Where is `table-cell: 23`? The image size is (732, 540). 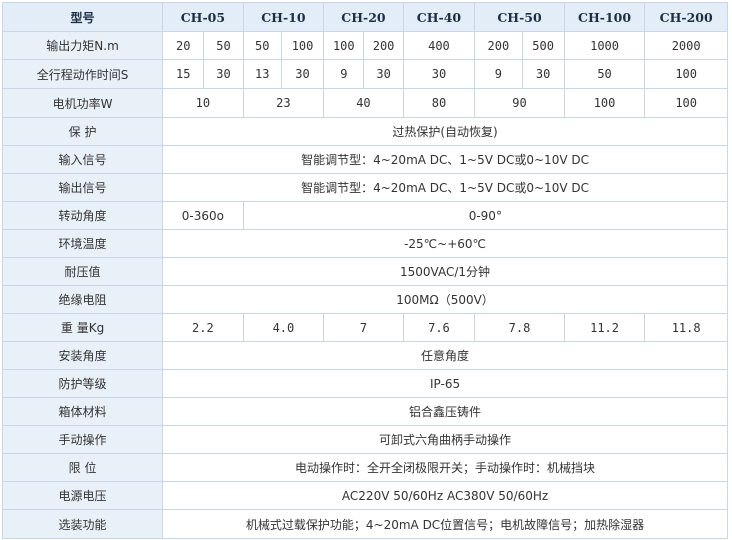
table-cell: 23 is located at coordinates (283, 103).